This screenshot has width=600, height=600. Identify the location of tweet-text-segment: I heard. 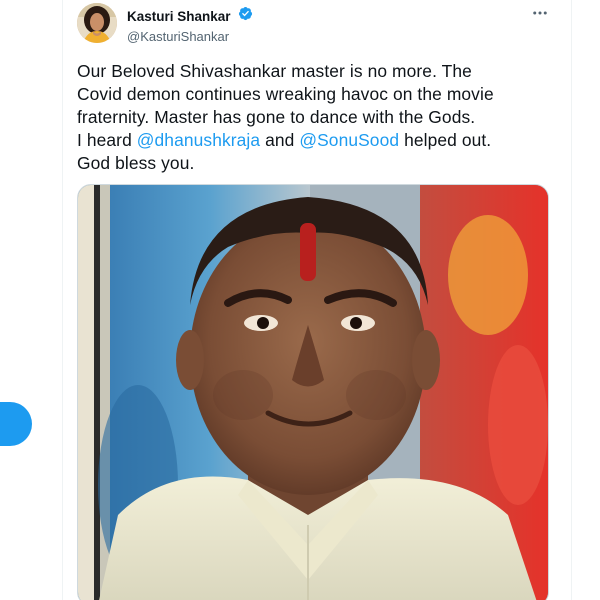
(107, 140).